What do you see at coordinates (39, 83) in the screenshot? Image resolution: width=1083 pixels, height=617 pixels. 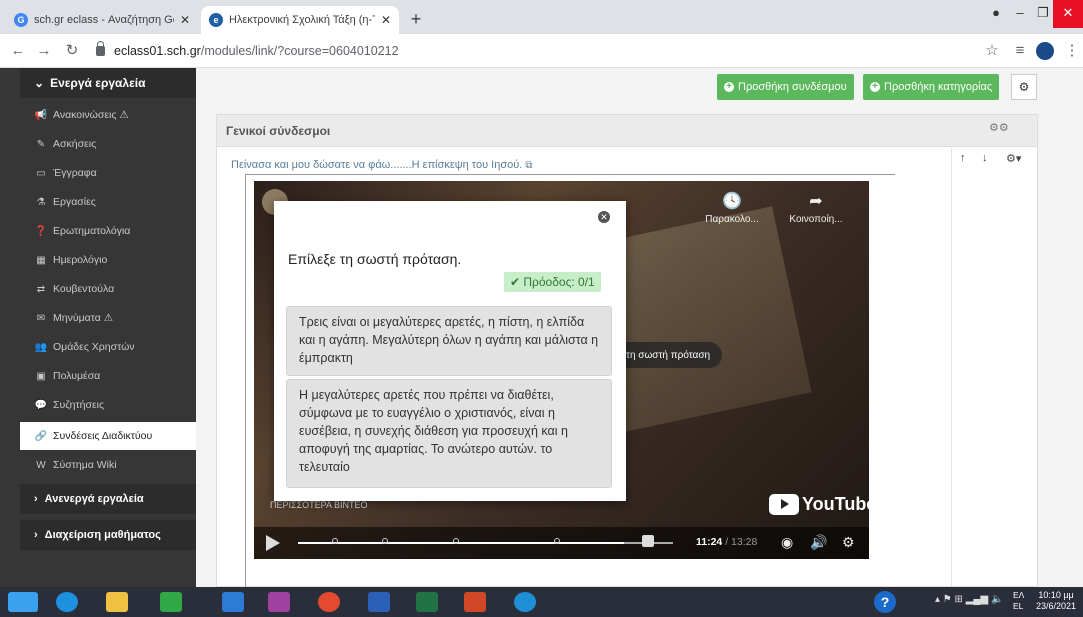 I see `chevron-down-icon: ⌄` at bounding box center [39, 83].